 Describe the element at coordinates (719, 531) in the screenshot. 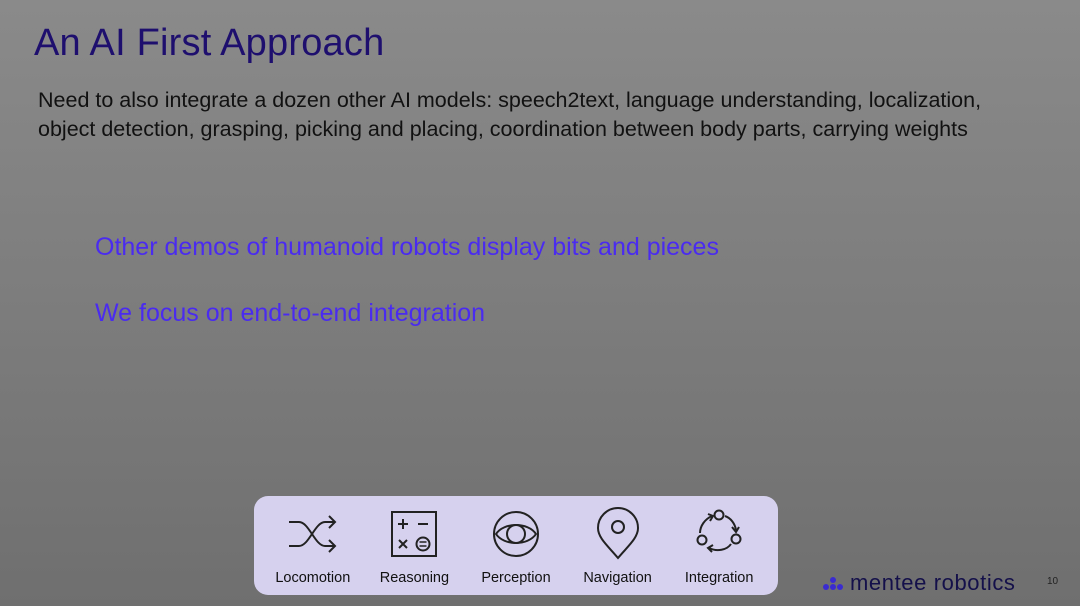

I see `cycle-icon` at that location.